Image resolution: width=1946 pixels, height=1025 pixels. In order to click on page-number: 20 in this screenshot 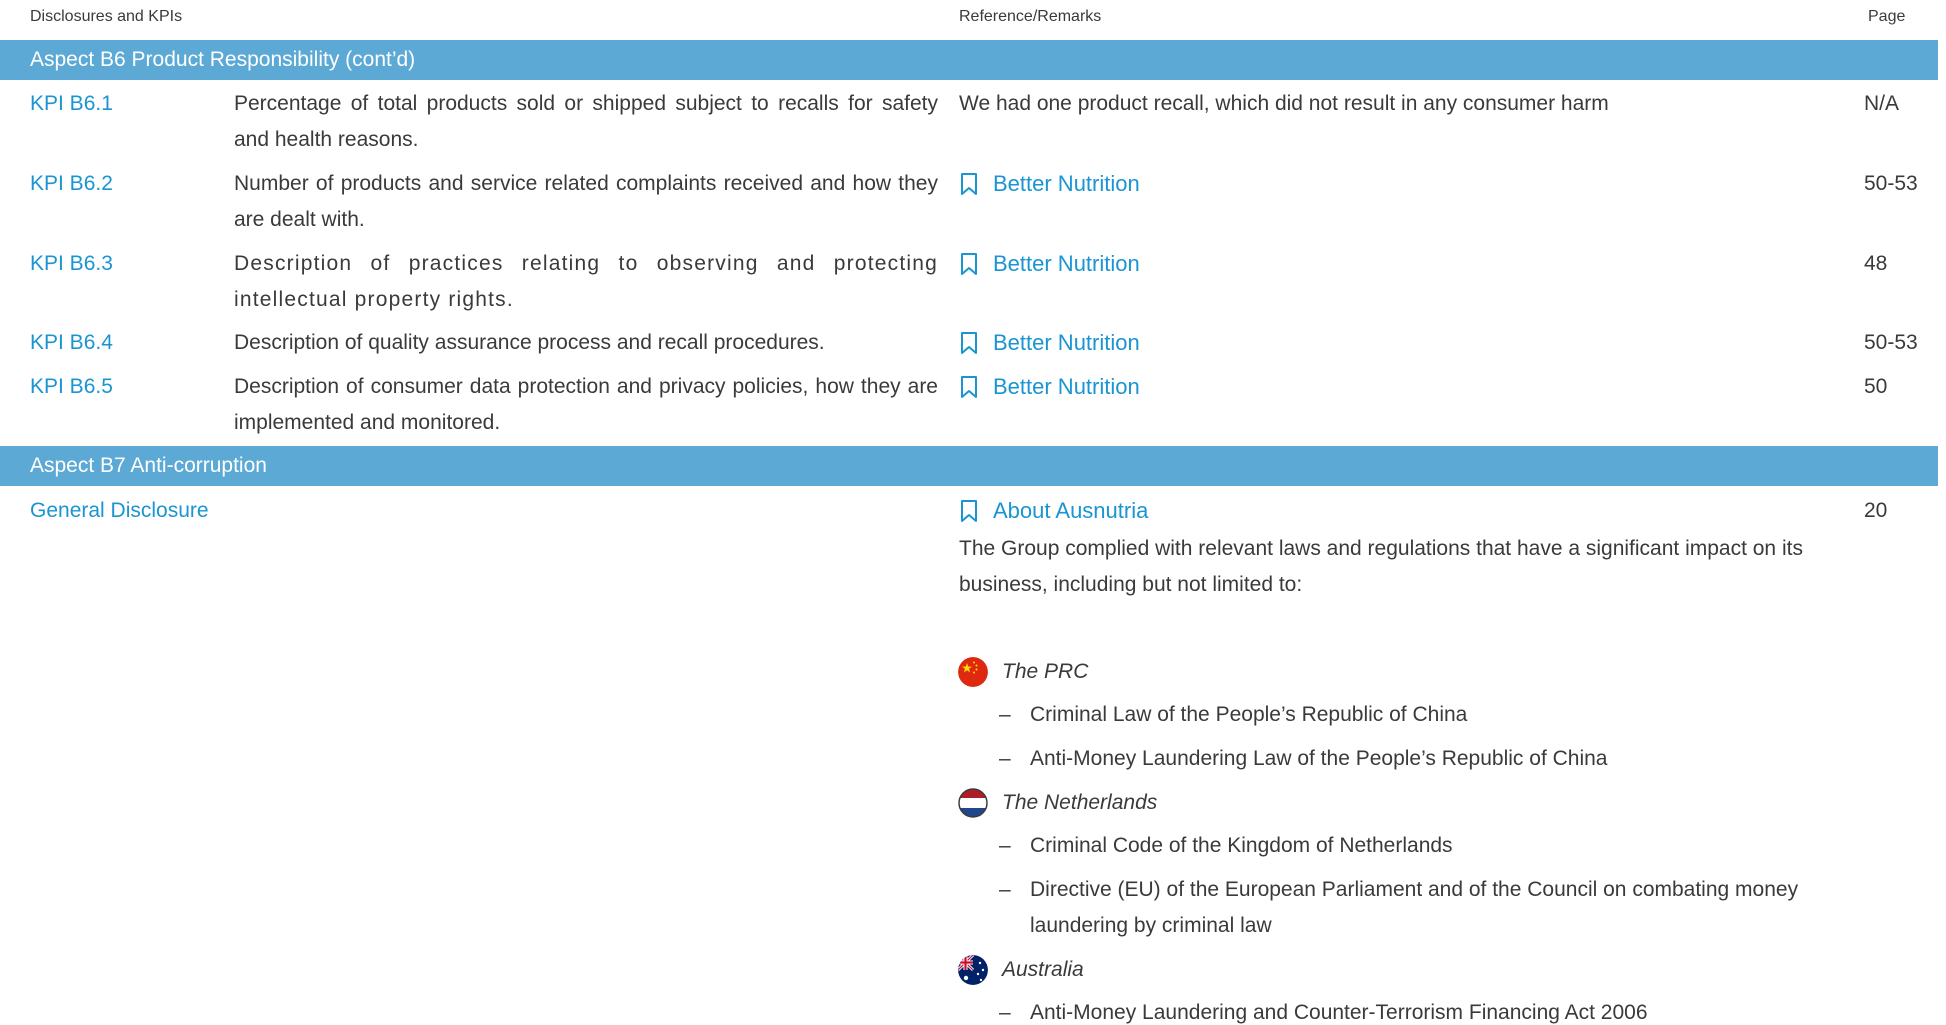, I will do `click(1876, 510)`.